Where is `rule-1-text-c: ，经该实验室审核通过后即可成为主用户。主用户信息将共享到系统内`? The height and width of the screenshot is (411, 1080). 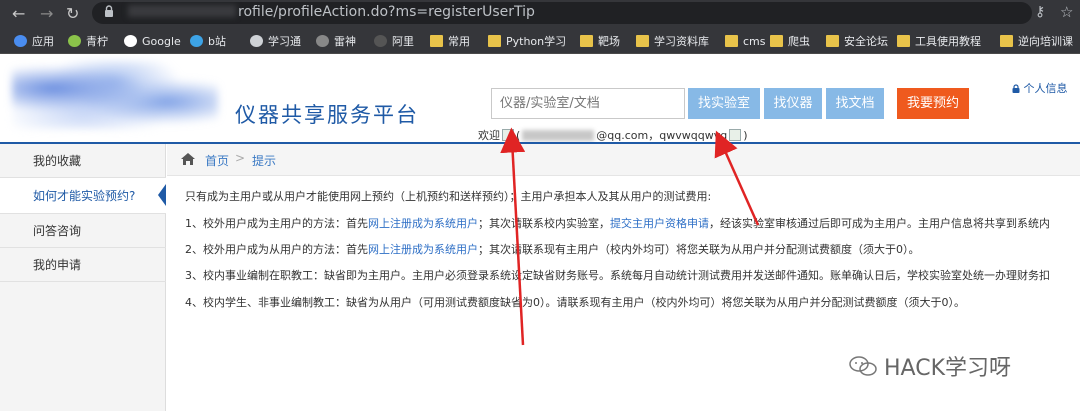
rule-1-text-c: ，经该实验室审核通过后即可成为主用户。主用户信息将共享到系统内 is located at coordinates (879, 223).